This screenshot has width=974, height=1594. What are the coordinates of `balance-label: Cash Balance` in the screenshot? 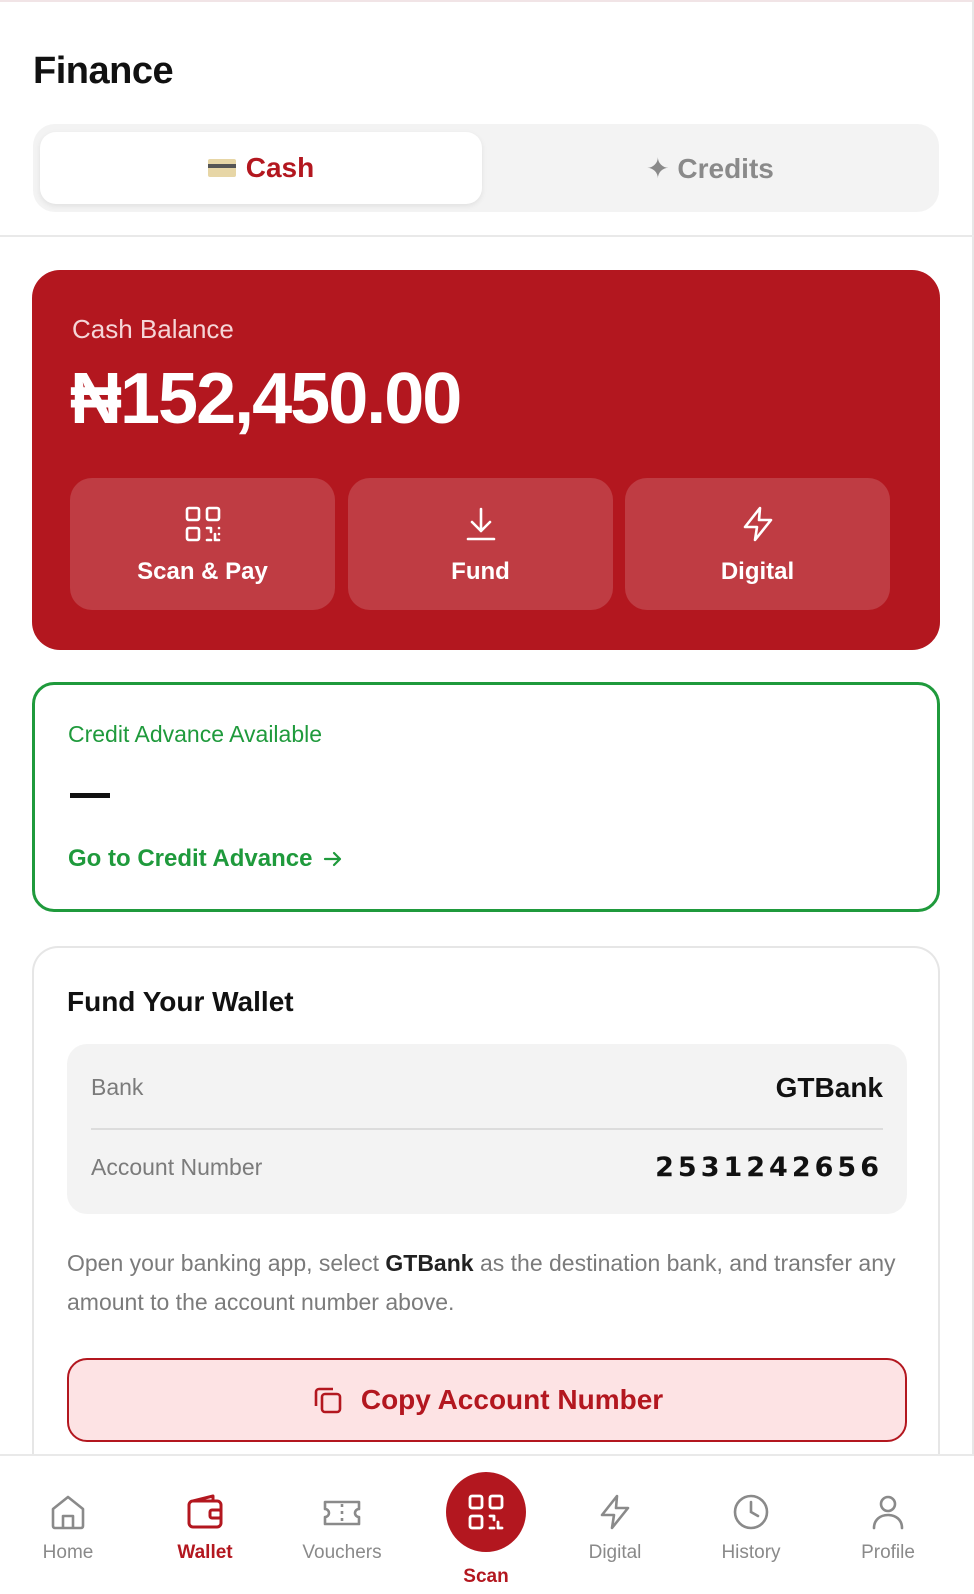 It's located at (153, 329).